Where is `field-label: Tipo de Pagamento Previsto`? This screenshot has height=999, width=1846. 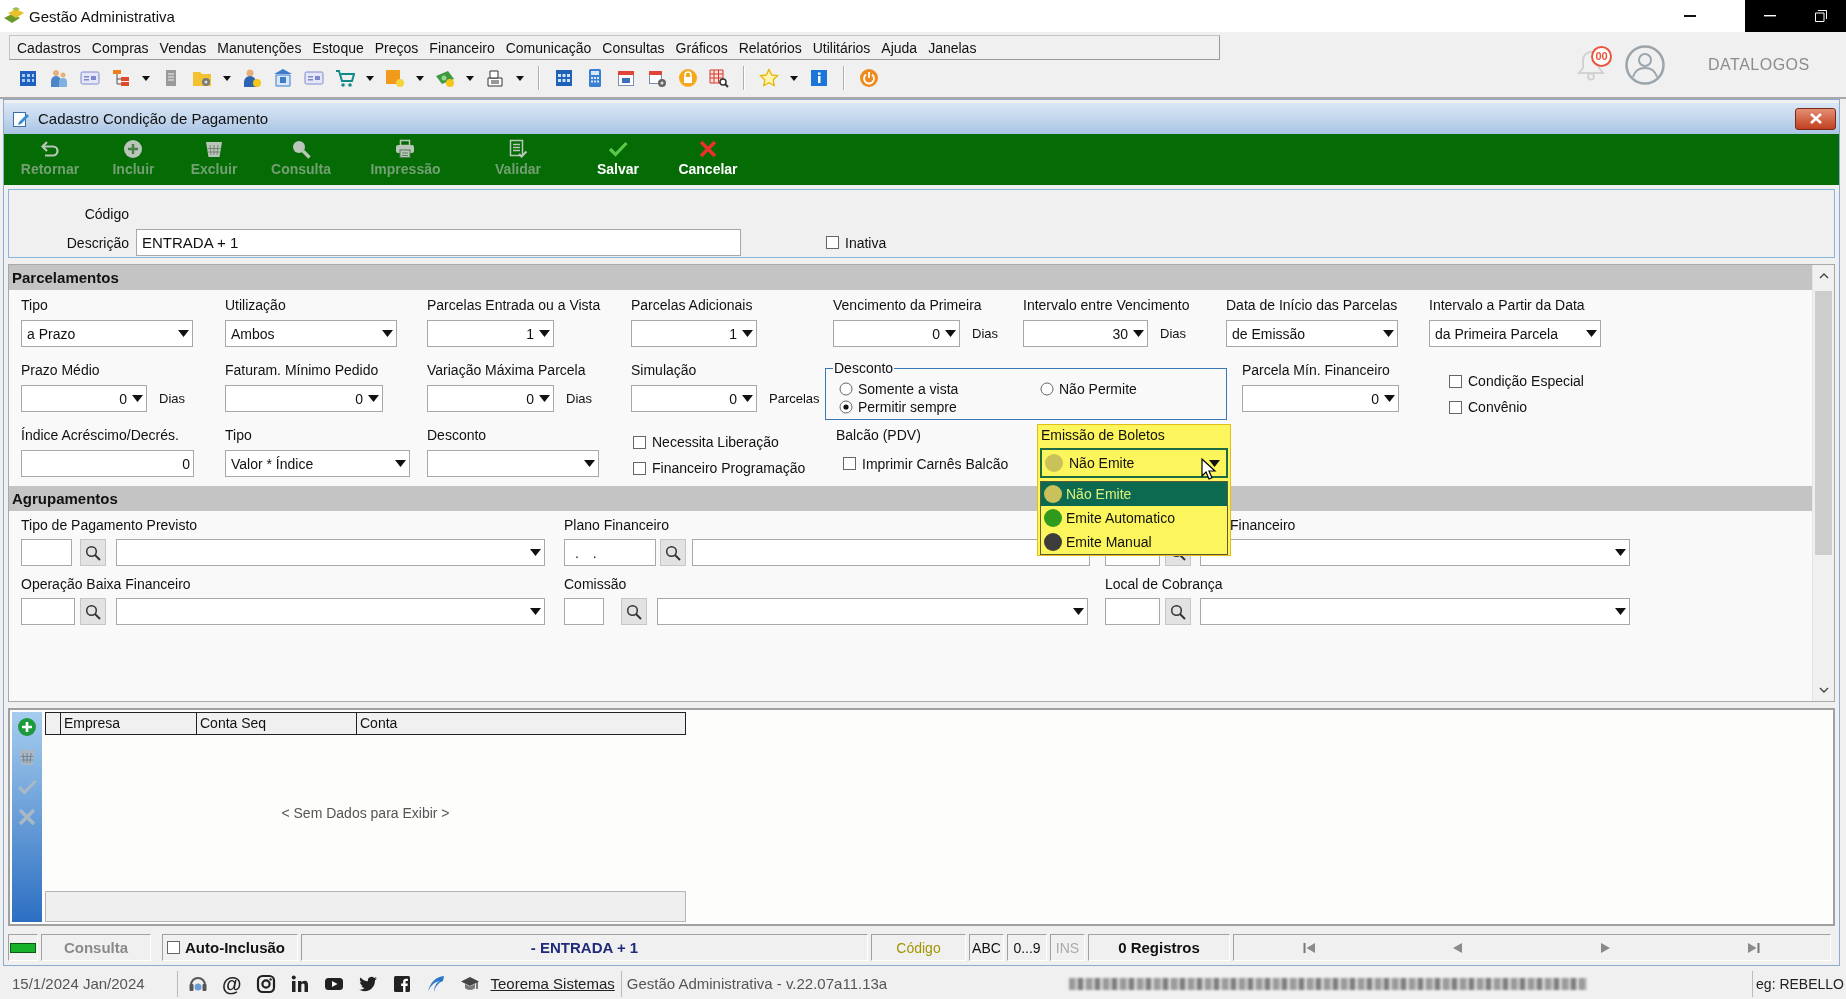
field-label: Tipo de Pagamento Previsto is located at coordinates (109, 525).